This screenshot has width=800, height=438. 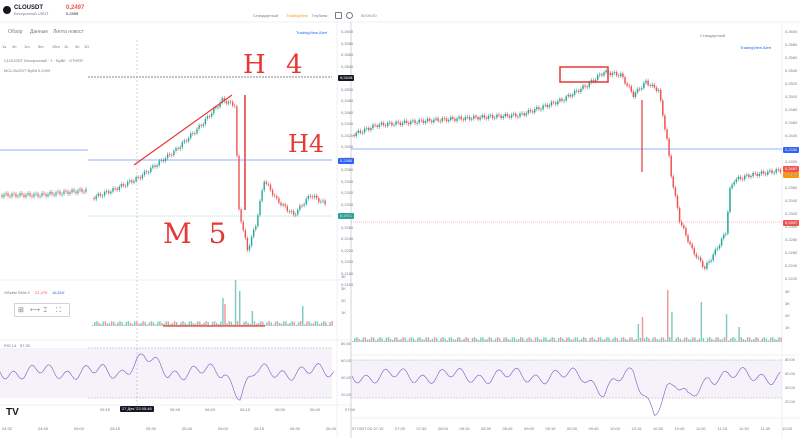 I want to click on price-tick: 0,2460, so click(x=347, y=112).